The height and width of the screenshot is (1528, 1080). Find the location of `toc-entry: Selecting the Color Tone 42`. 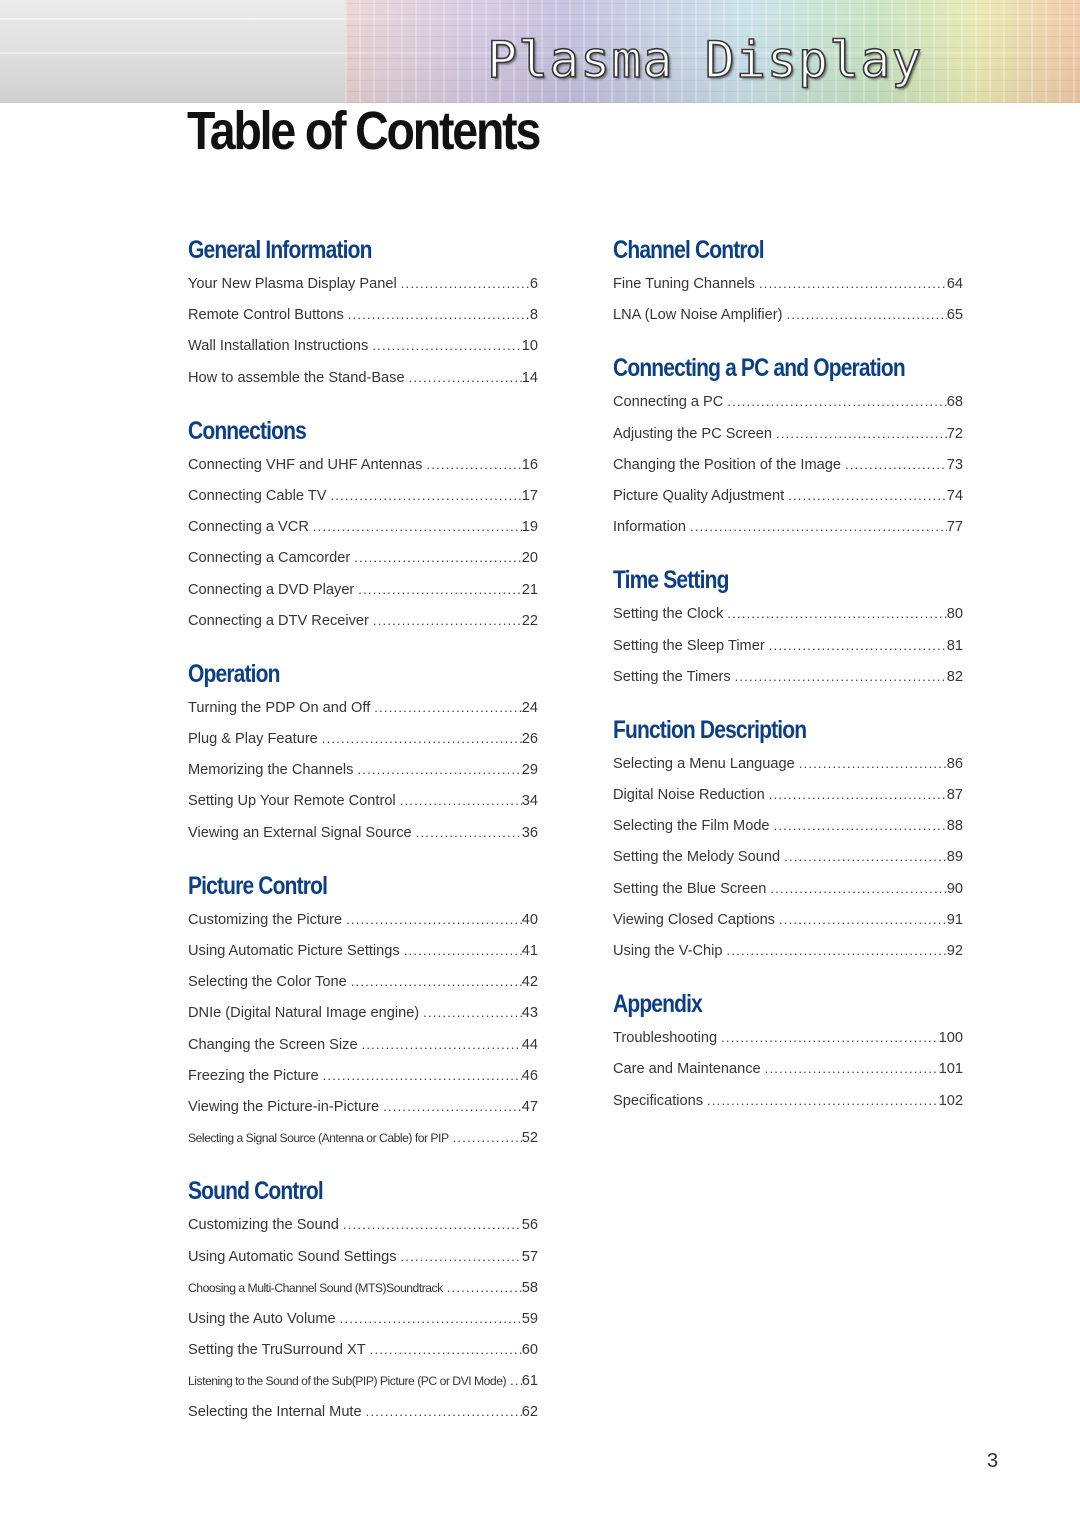

toc-entry: Selecting the Color Tone 42 is located at coordinates (363, 981).